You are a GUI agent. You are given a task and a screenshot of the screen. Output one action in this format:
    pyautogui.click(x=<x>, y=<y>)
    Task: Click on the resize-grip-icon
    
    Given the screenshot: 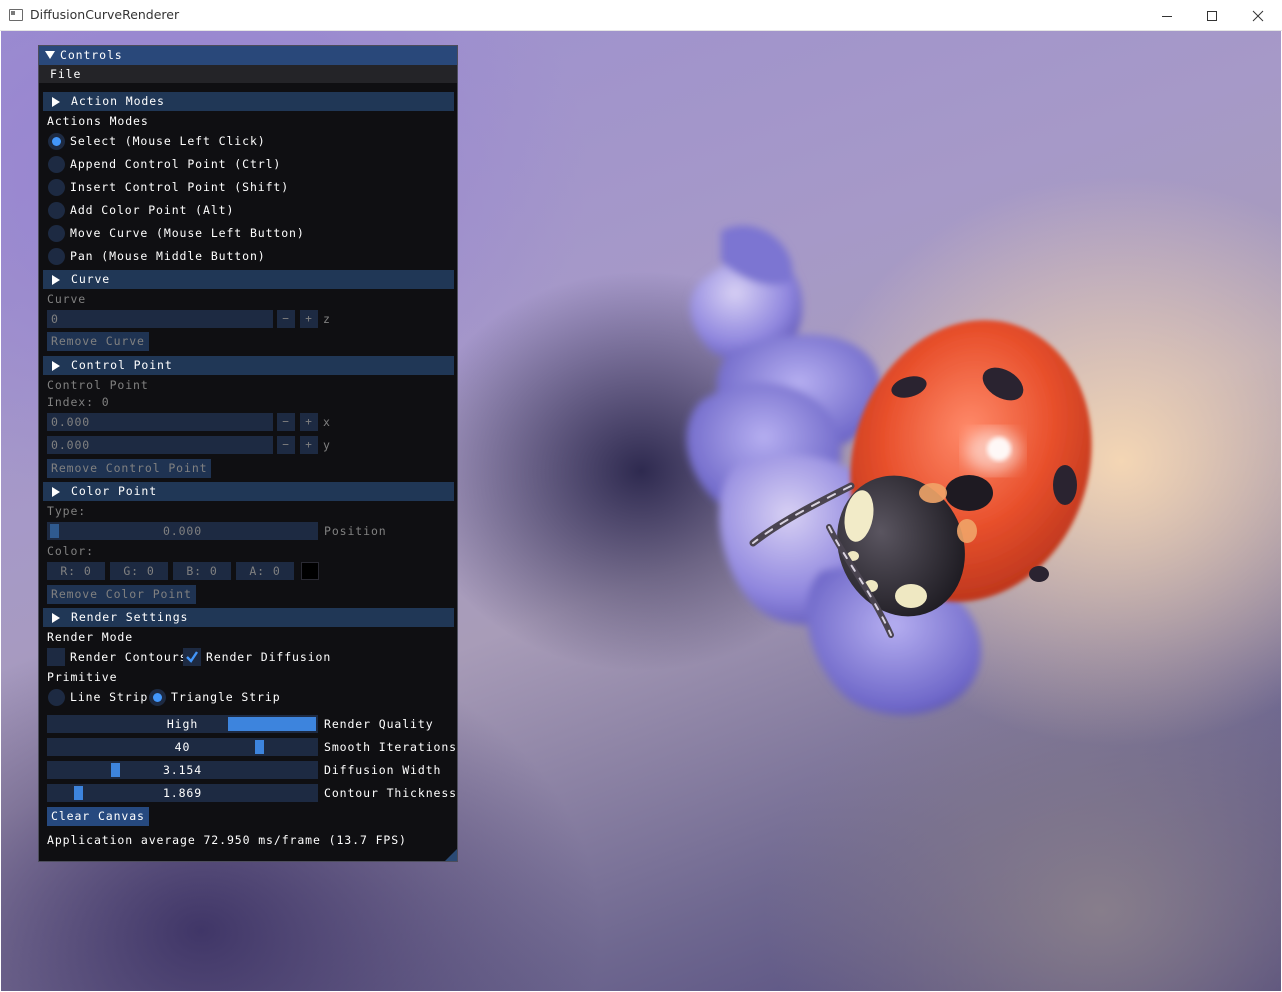 What is the action you would take?
    pyautogui.click(x=451, y=855)
    